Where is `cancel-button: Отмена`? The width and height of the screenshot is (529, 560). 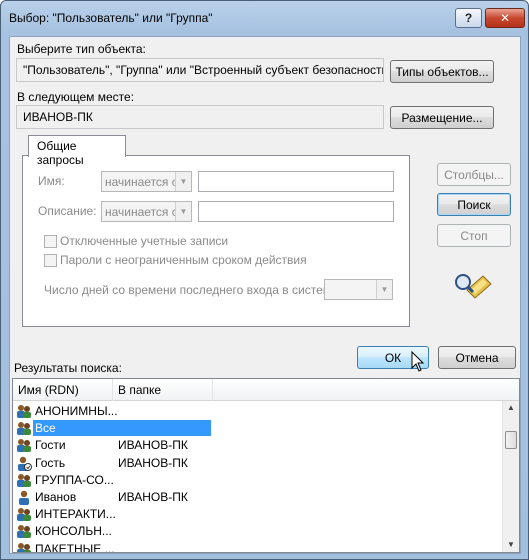
cancel-button: Отмена is located at coordinates (477, 357).